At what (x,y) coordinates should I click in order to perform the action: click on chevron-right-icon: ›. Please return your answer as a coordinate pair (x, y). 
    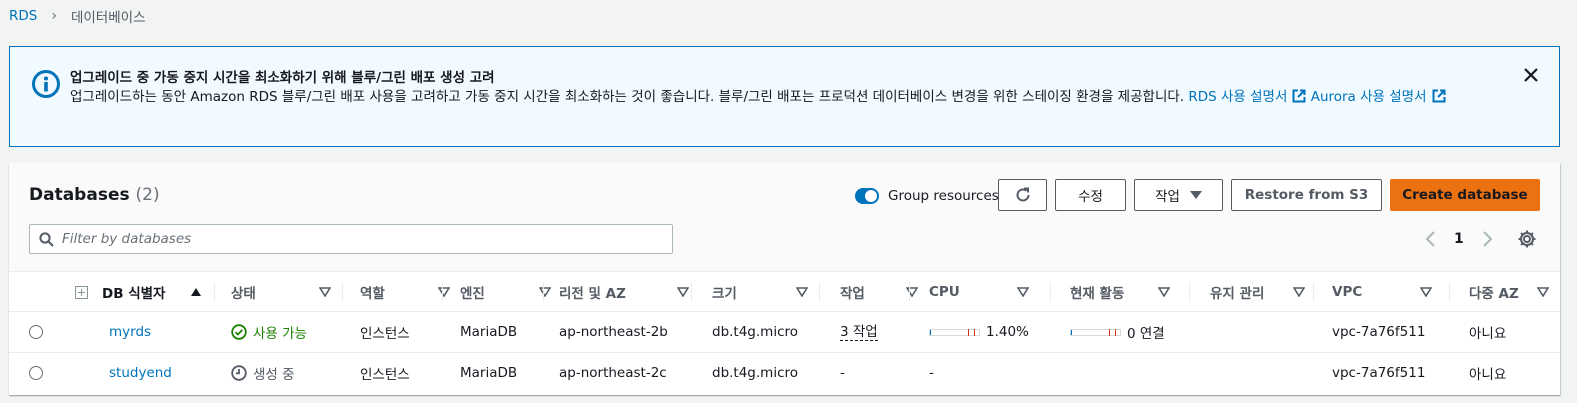
    Looking at the image, I should click on (54, 16).